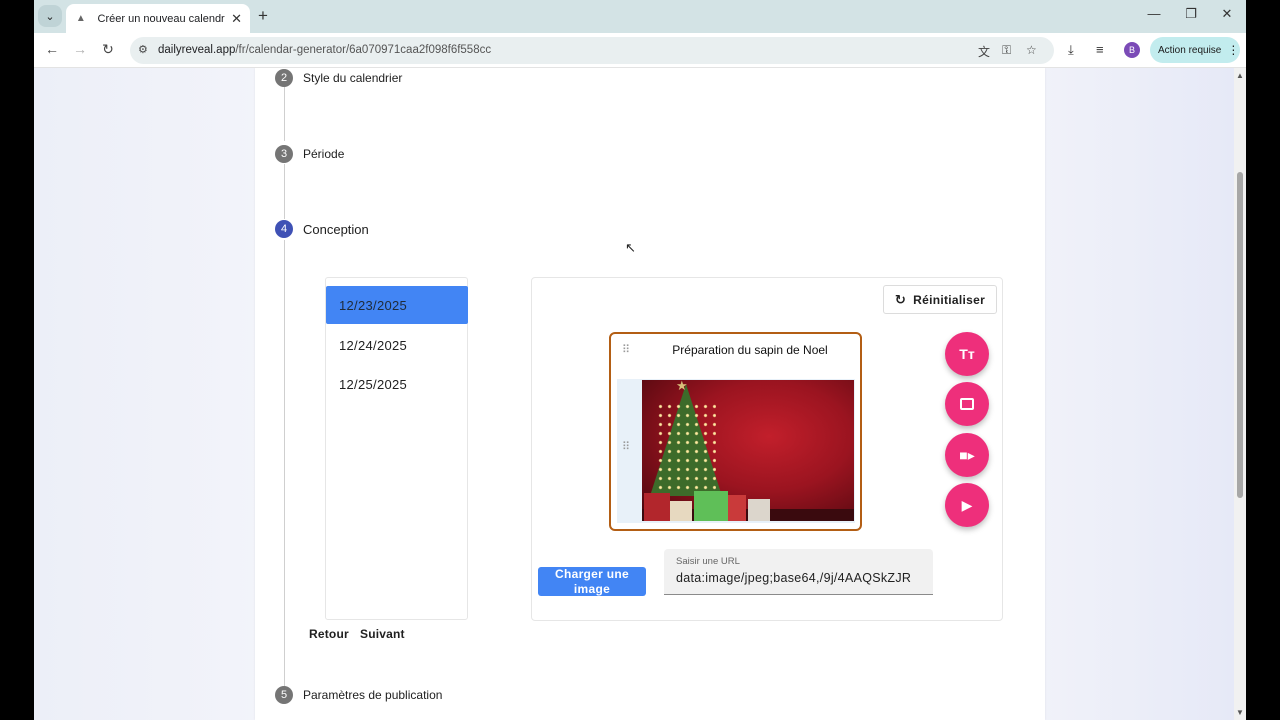 Image resolution: width=1280 pixels, height=720 pixels. Describe the element at coordinates (373, 695) in the screenshot. I see `step-label: Paramètres de publication` at that location.